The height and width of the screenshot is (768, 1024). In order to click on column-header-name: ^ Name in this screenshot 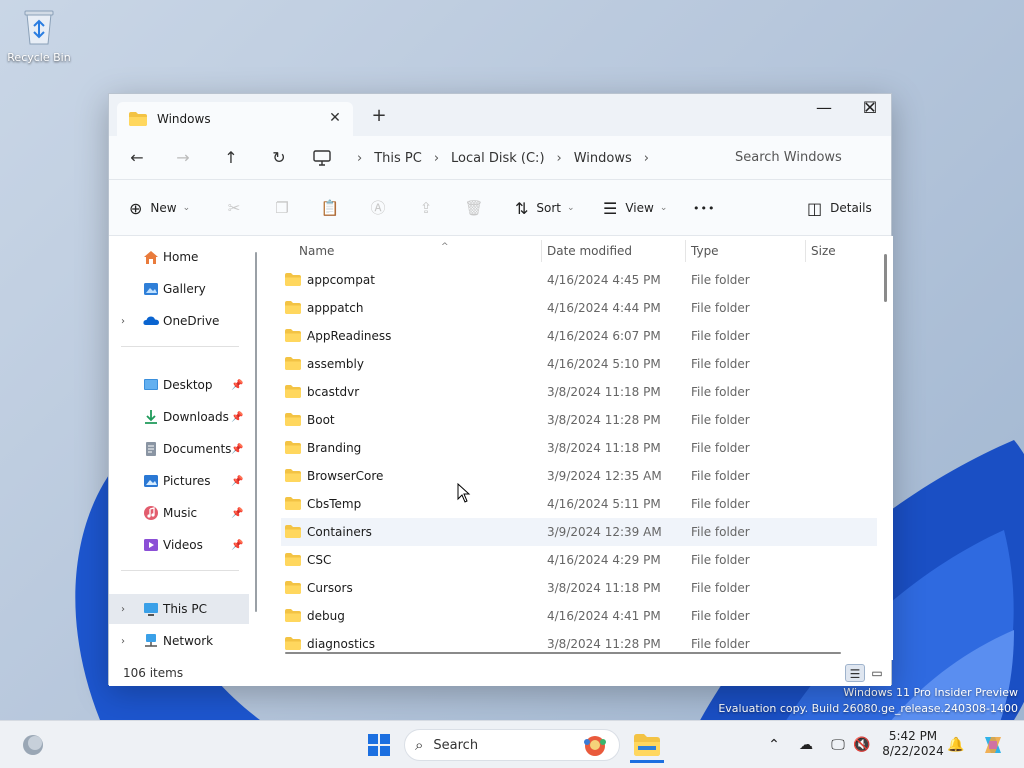, I will do `click(374, 251)`.